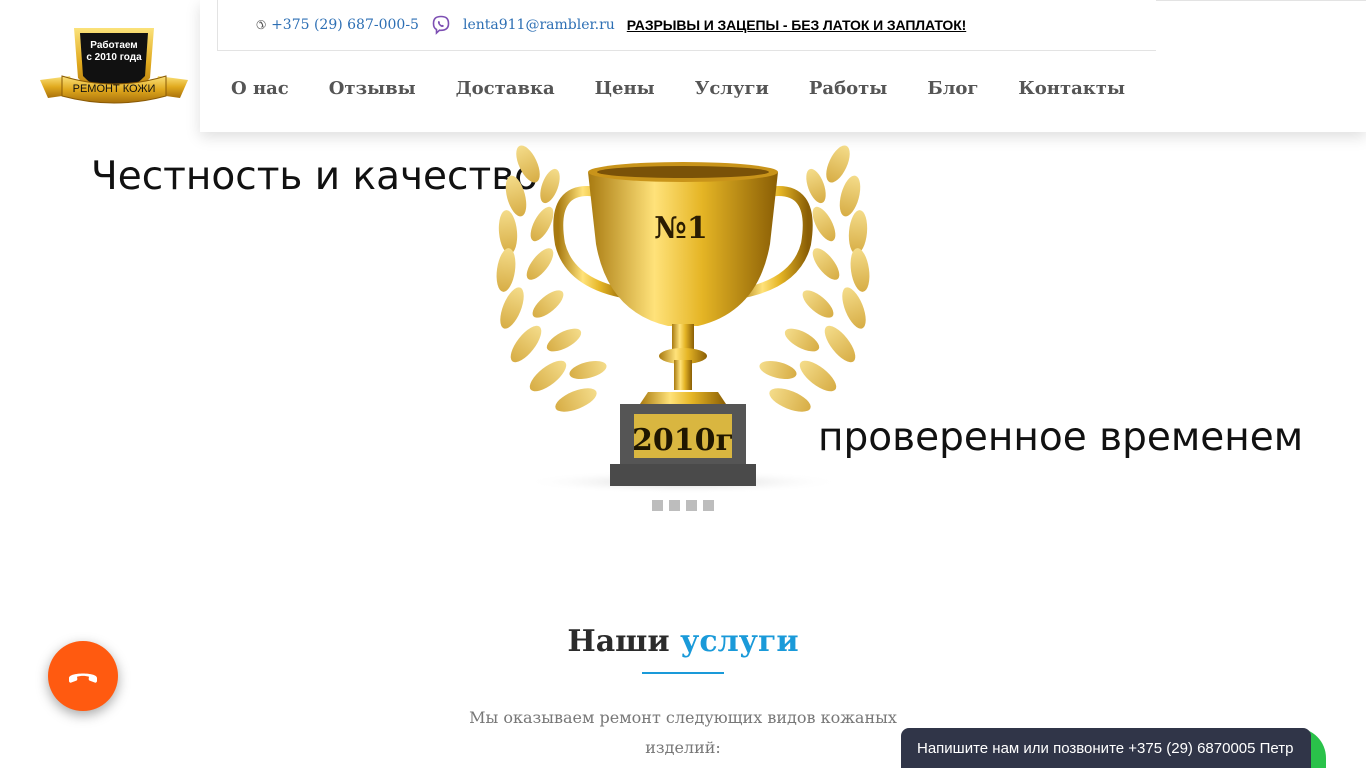 This screenshot has width=1366, height=768. What do you see at coordinates (505, 88) in the screenshot?
I see `nav-item-delivery: Доставка` at bounding box center [505, 88].